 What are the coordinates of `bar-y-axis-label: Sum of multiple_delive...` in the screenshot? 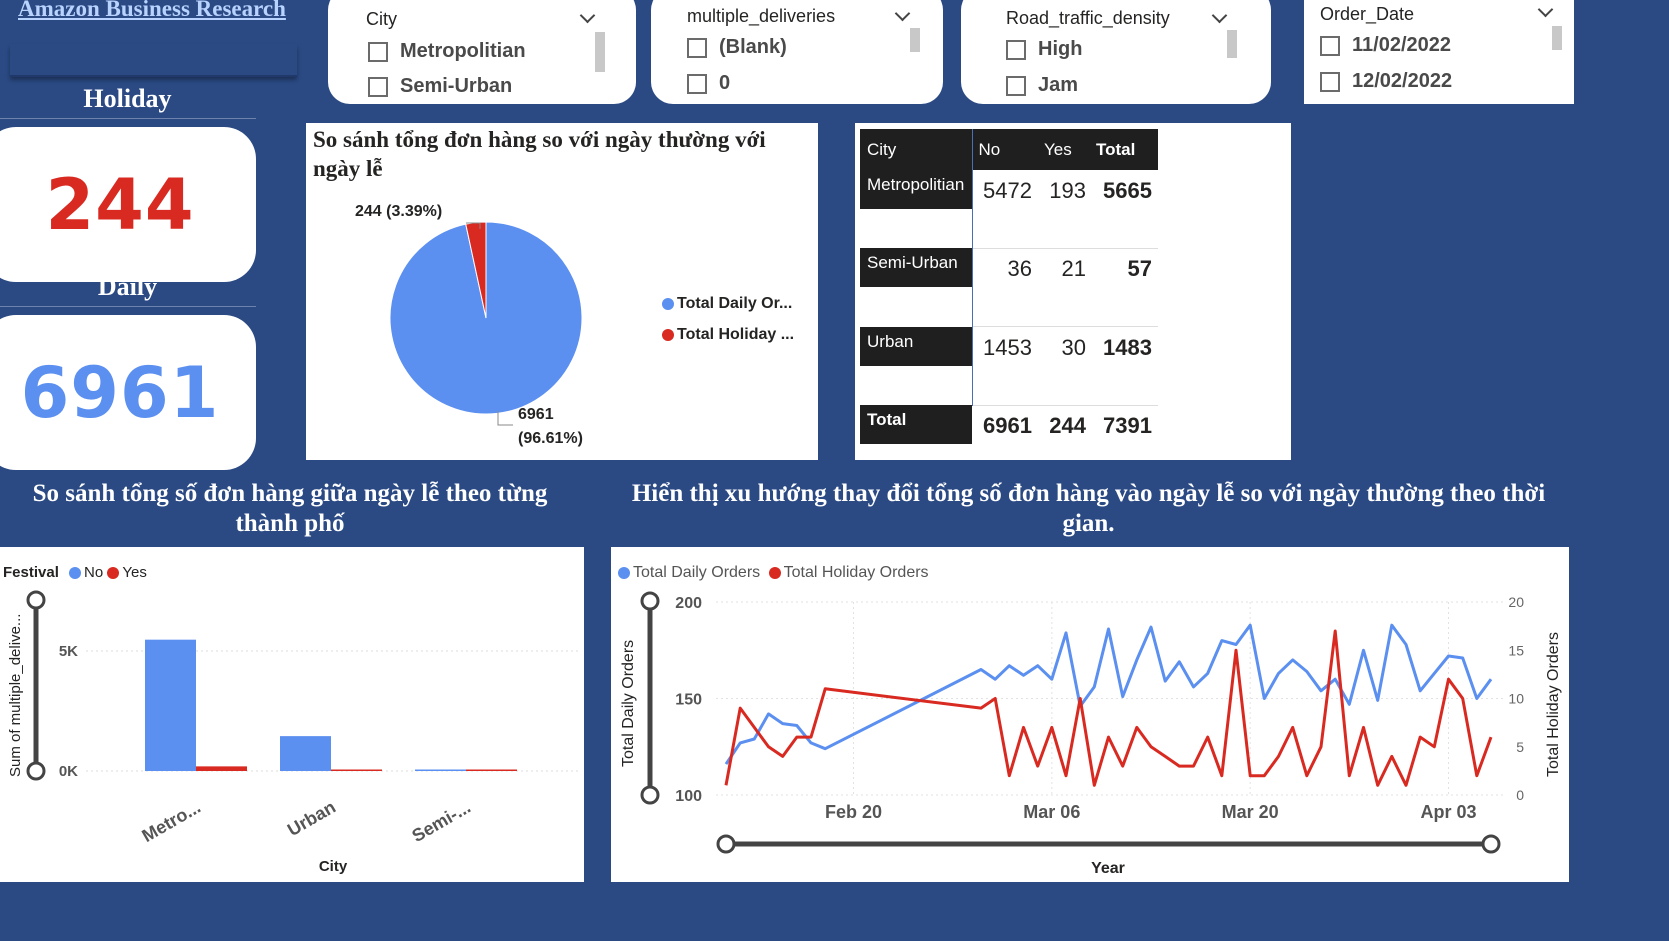 It's located at (15, 695).